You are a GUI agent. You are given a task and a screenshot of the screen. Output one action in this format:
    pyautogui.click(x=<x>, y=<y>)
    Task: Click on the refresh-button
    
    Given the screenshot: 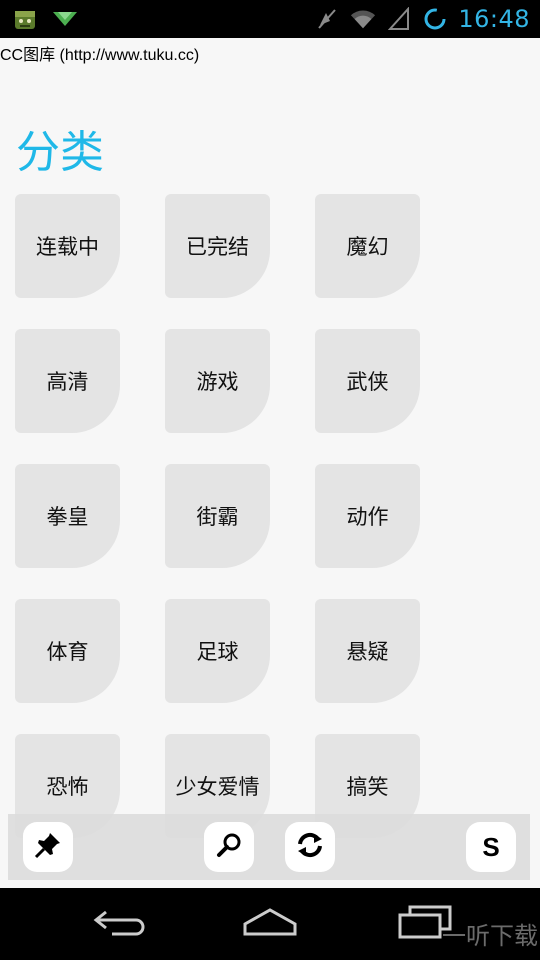 What is the action you would take?
    pyautogui.click(x=310, y=847)
    